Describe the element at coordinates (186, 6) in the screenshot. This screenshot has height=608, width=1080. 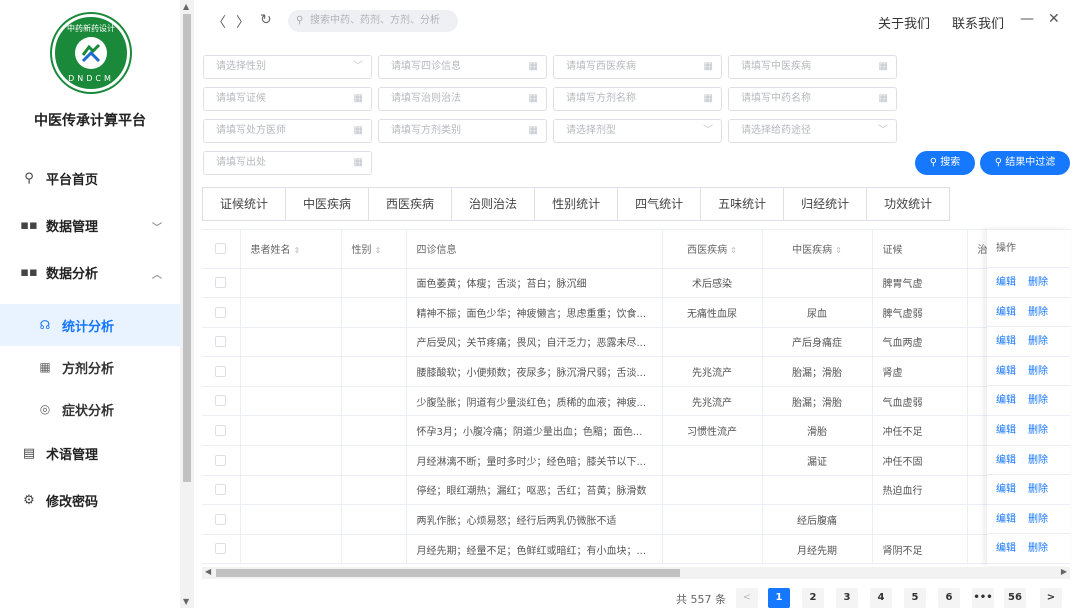
I see `scroll-up-icon: ▲` at that location.